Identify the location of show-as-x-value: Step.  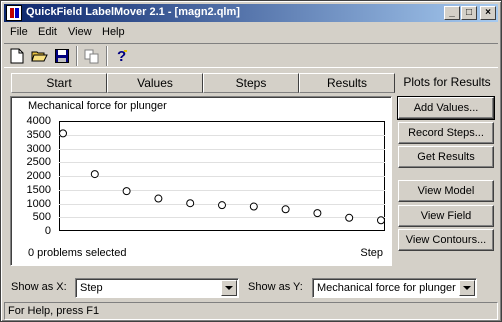
(91, 288).